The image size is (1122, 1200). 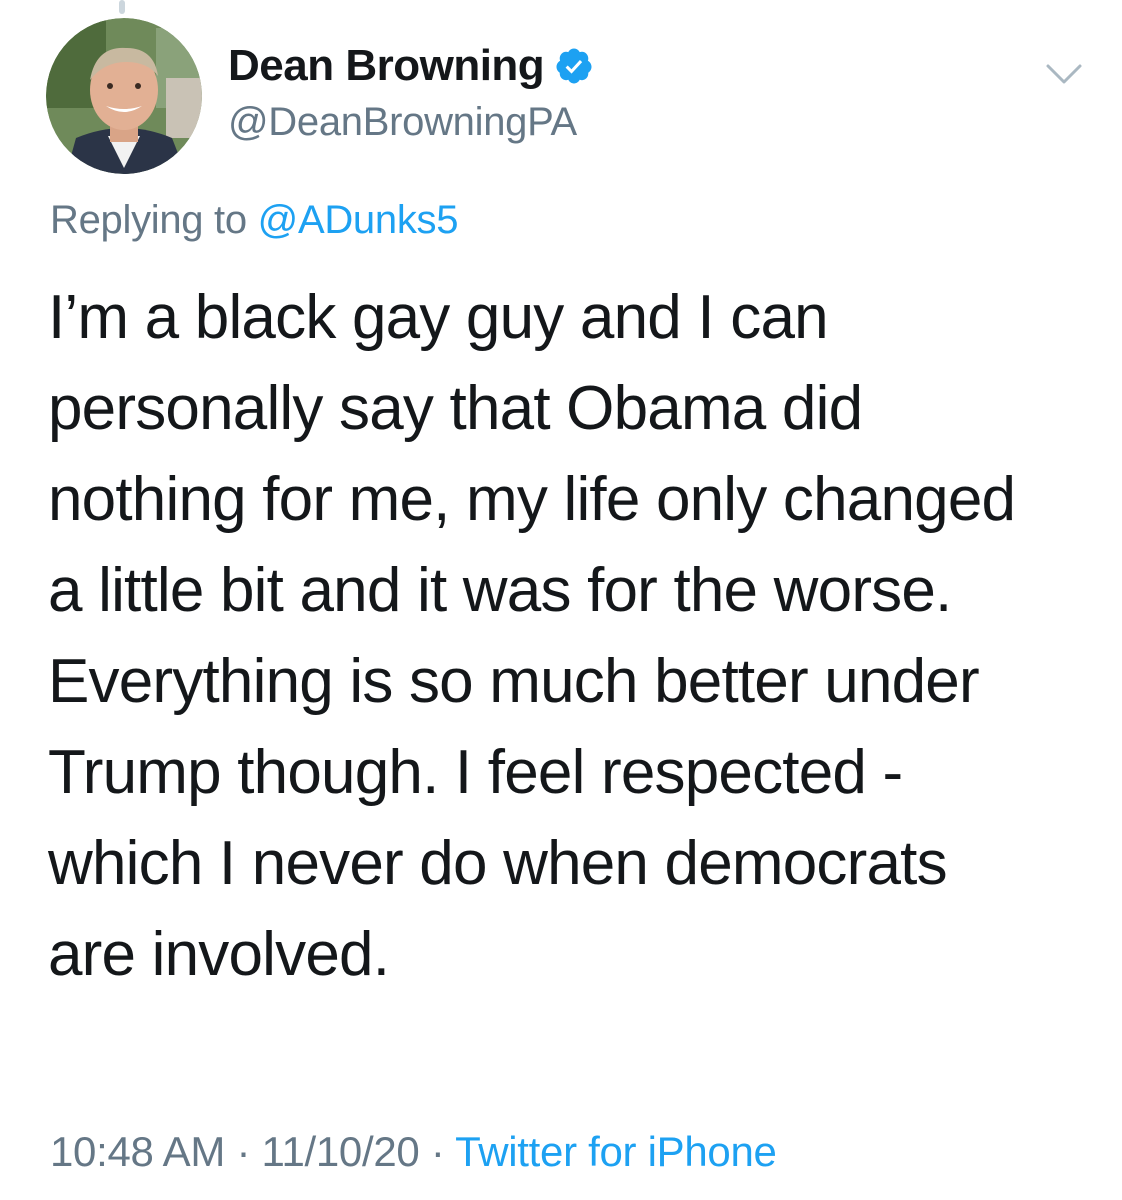 I want to click on tweet-line: are involved., so click(x=219, y=954).